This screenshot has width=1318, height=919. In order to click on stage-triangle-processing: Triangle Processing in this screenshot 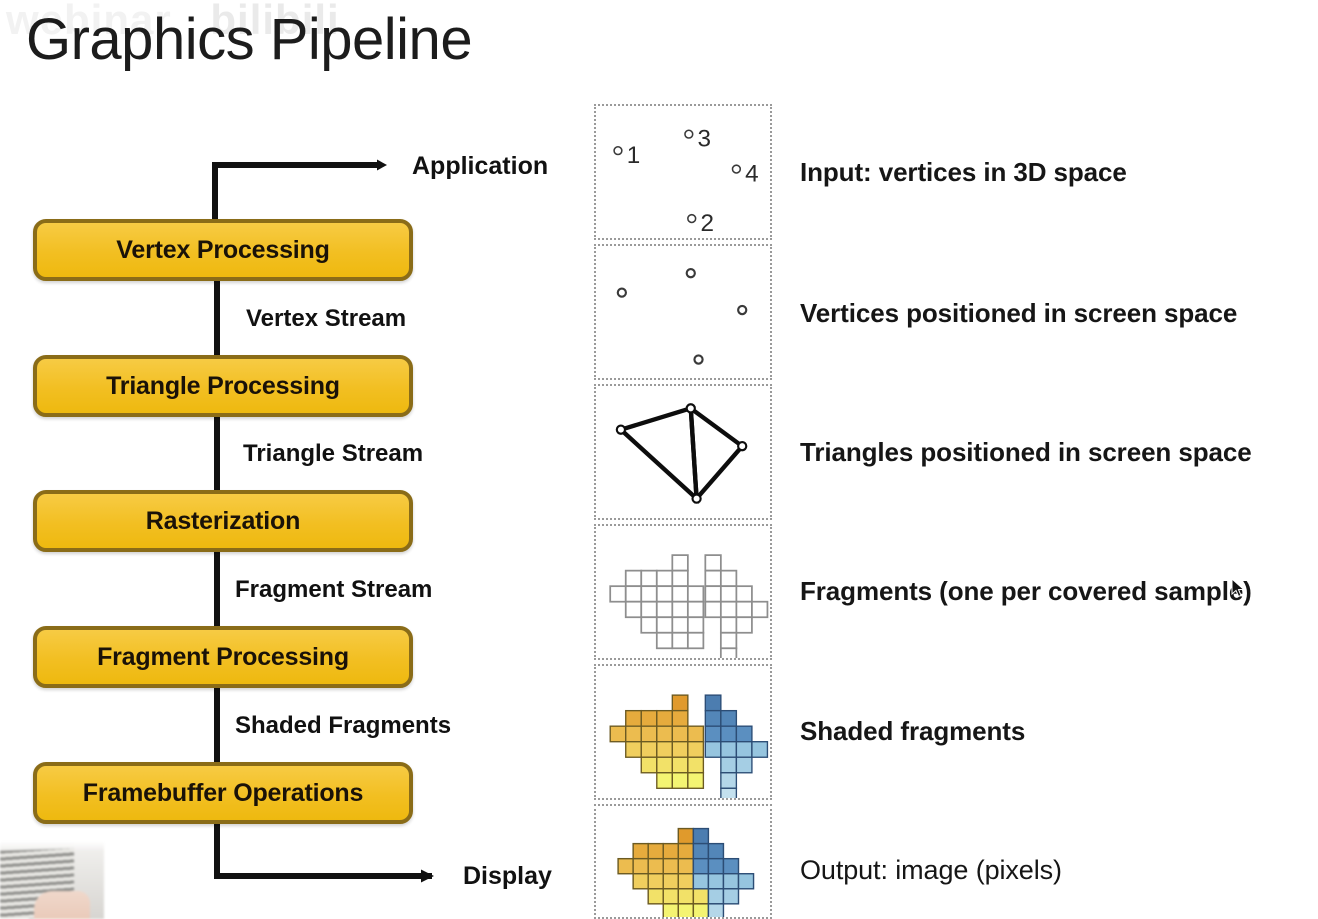, I will do `click(223, 386)`.